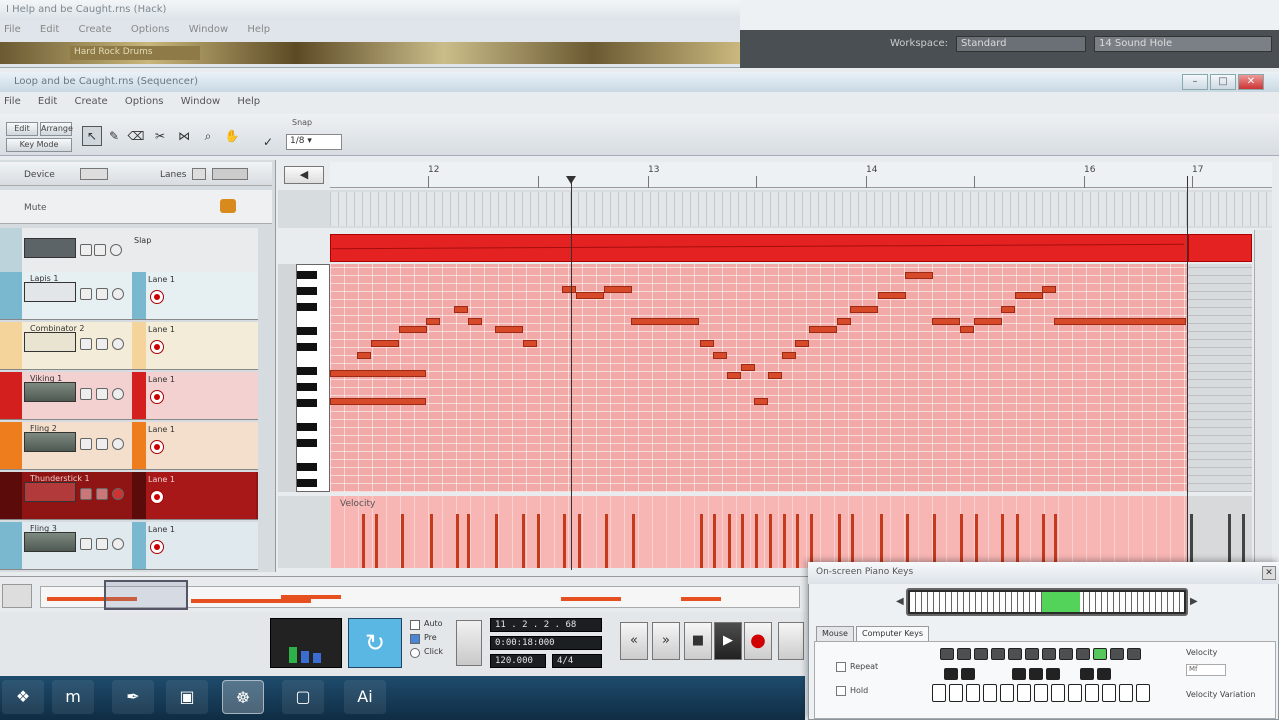 The width and height of the screenshot is (1279, 720). I want to click on mute-lane-icon, so click(228, 206).